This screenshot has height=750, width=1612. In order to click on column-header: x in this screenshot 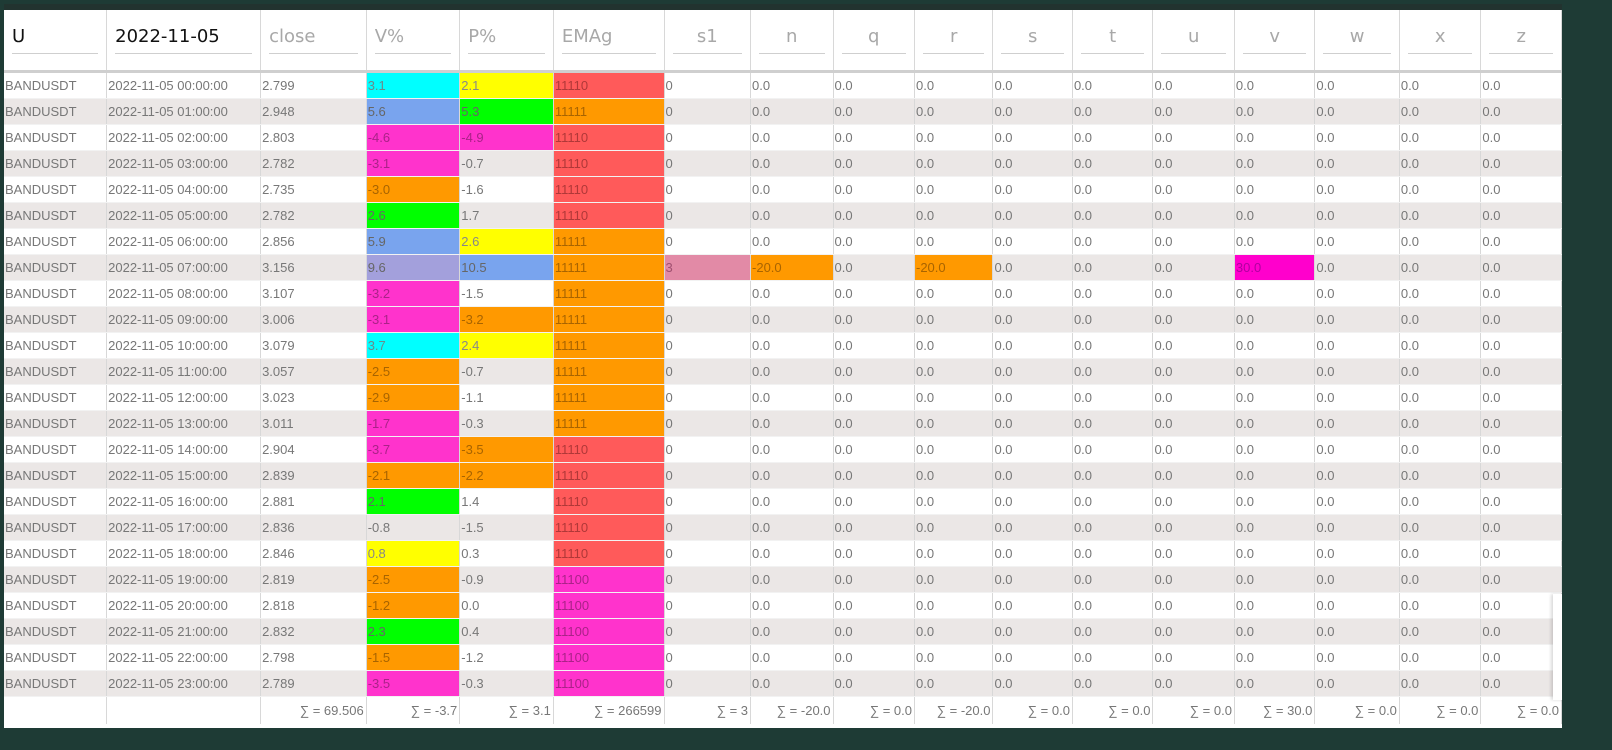, I will do `click(1440, 41)`.